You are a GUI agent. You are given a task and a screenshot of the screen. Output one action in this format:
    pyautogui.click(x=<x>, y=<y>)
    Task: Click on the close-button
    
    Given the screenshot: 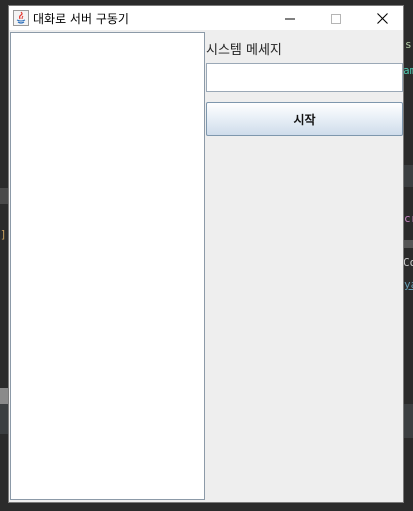 What is the action you would take?
    pyautogui.click(x=382, y=18)
    